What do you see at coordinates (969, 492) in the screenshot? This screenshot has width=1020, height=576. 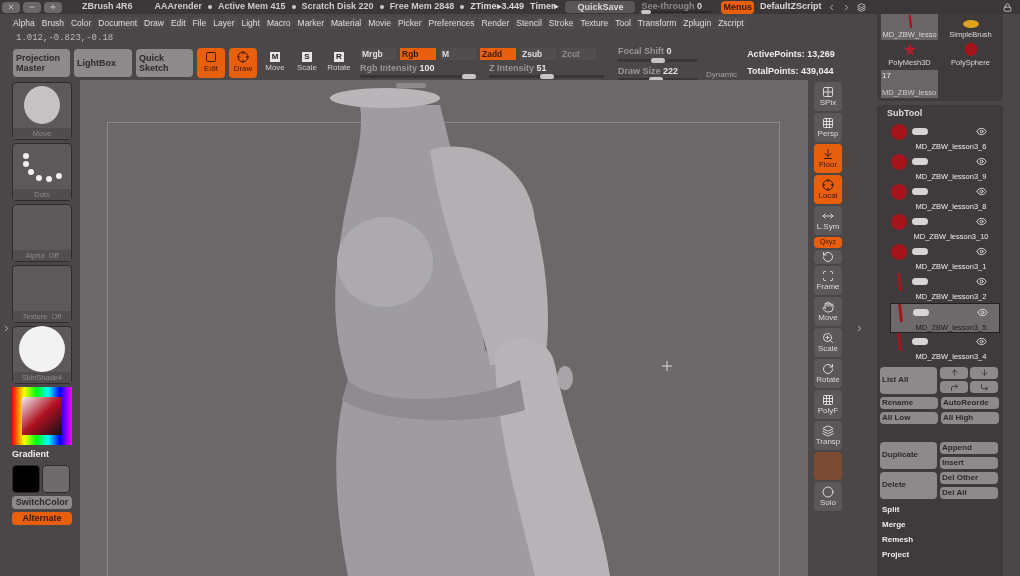 I see `subtool-button: Del All` at bounding box center [969, 492].